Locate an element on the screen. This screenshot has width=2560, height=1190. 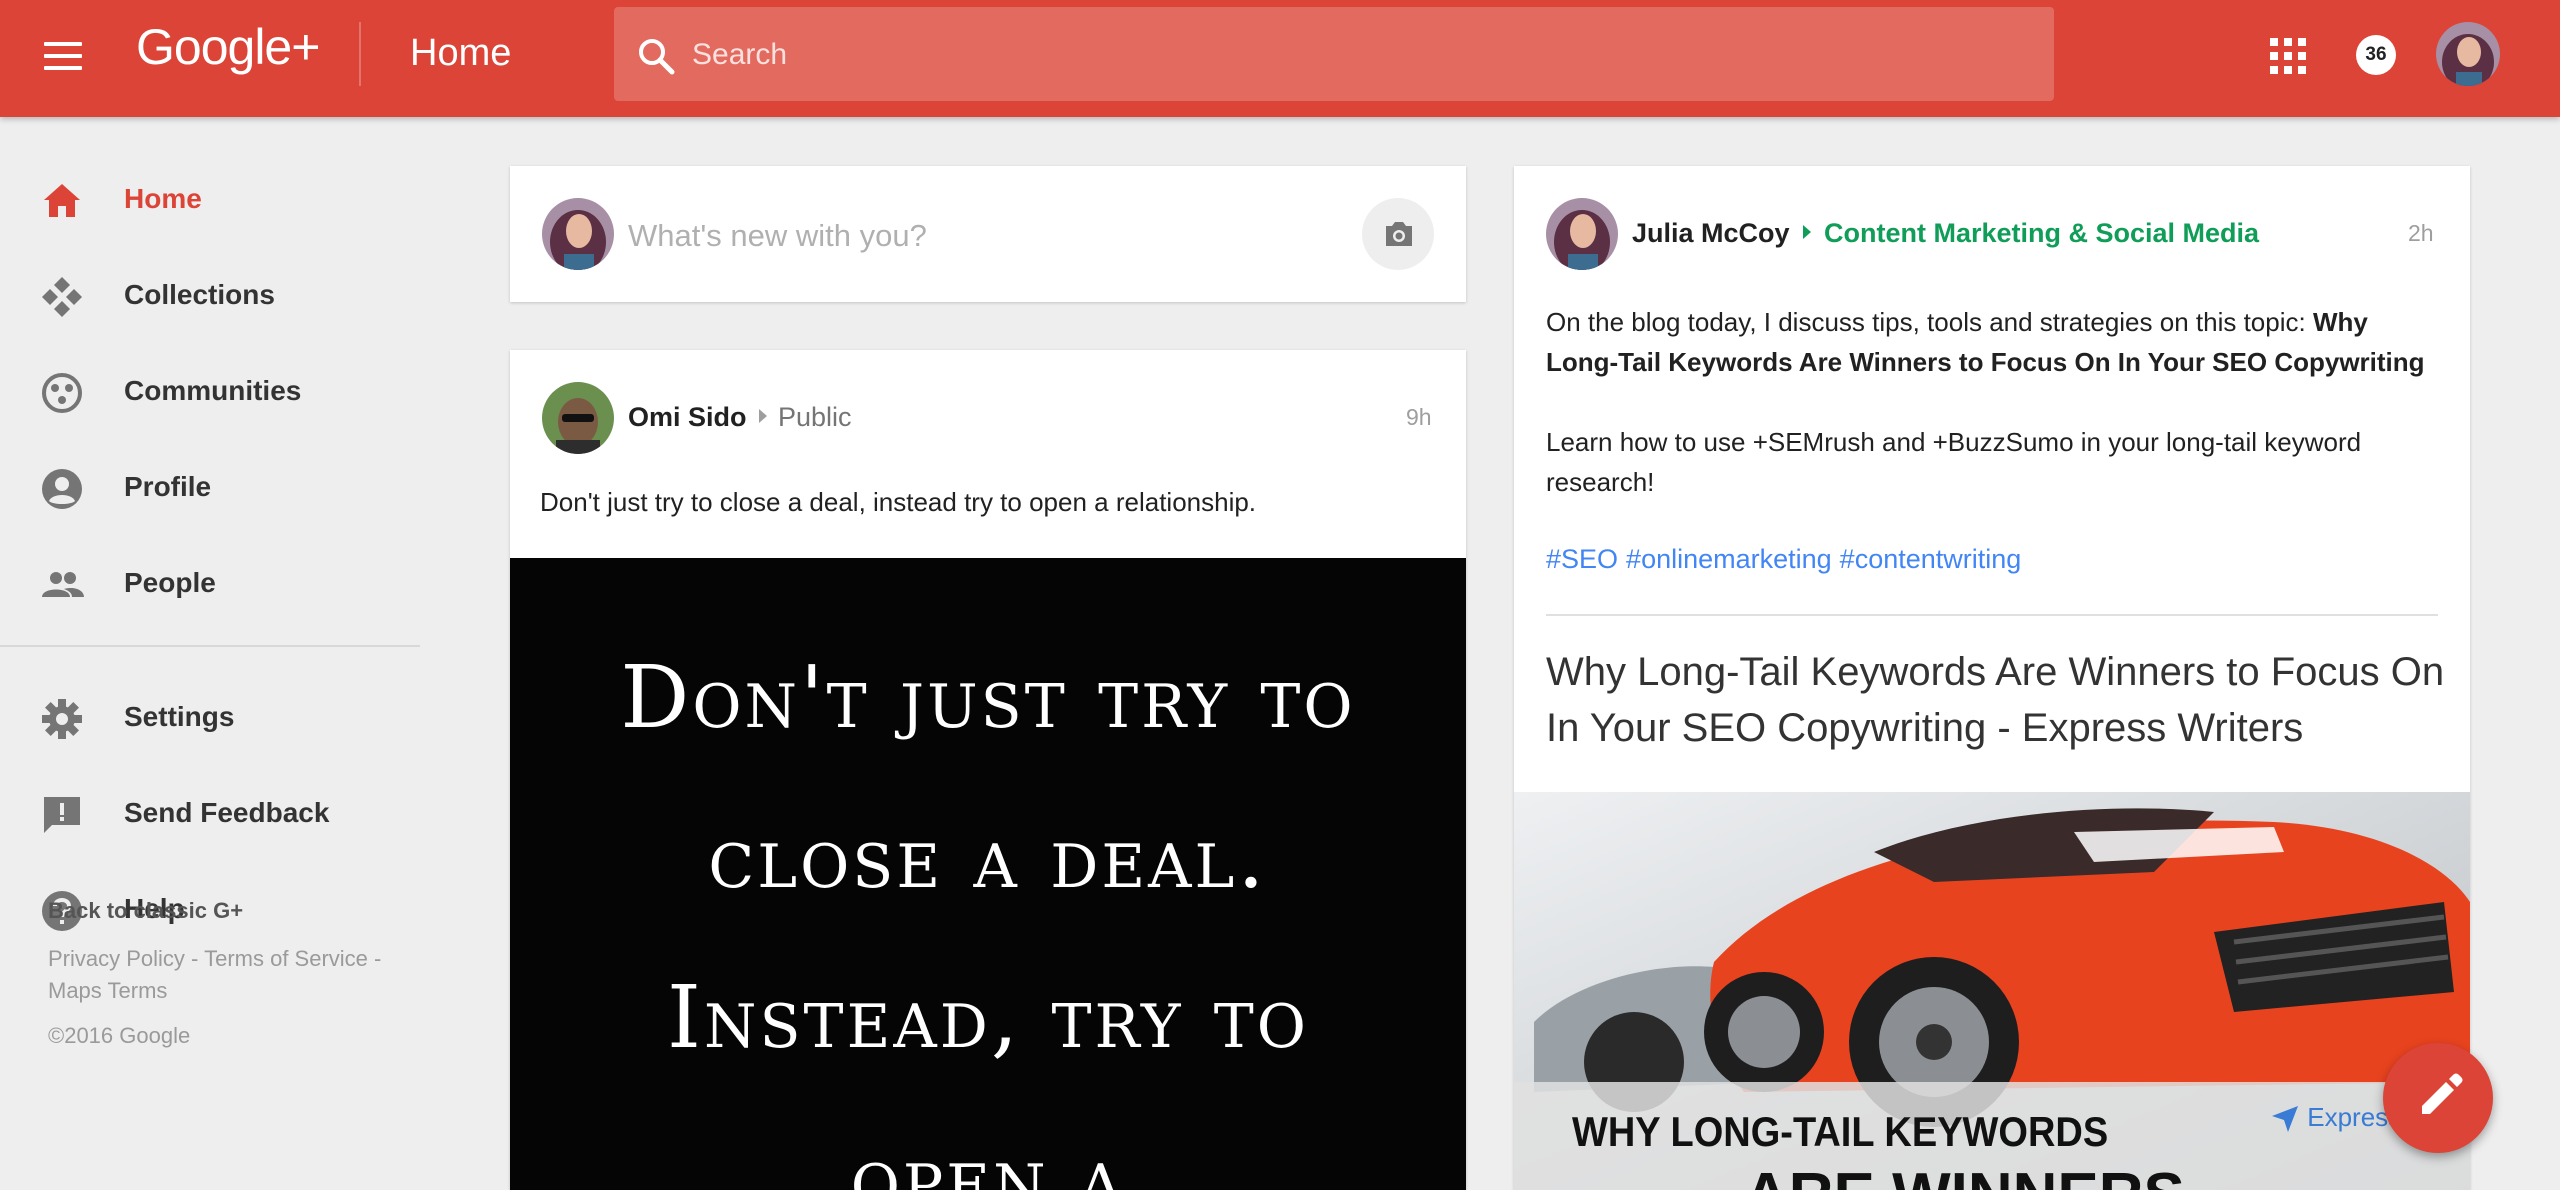
link-divider is located at coordinates (1992, 615).